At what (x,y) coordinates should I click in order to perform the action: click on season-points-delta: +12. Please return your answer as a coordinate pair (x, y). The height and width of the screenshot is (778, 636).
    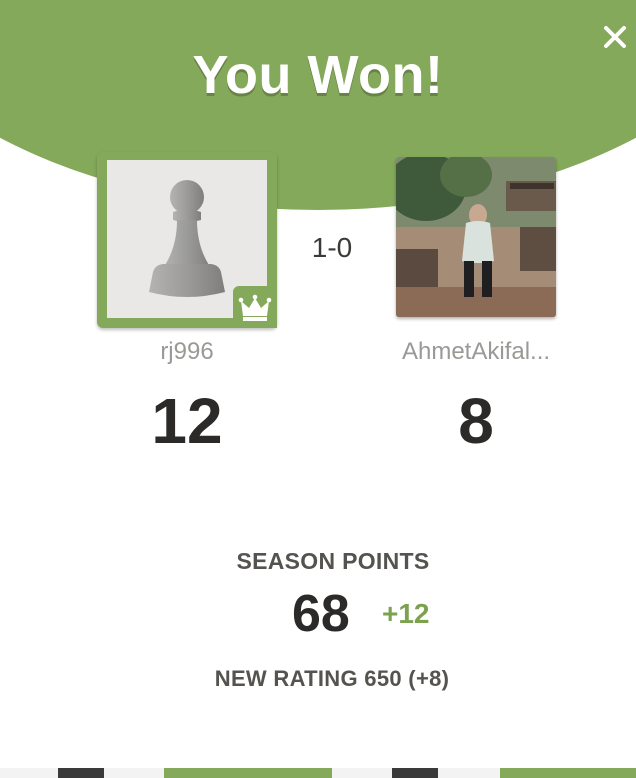
    Looking at the image, I should click on (406, 613).